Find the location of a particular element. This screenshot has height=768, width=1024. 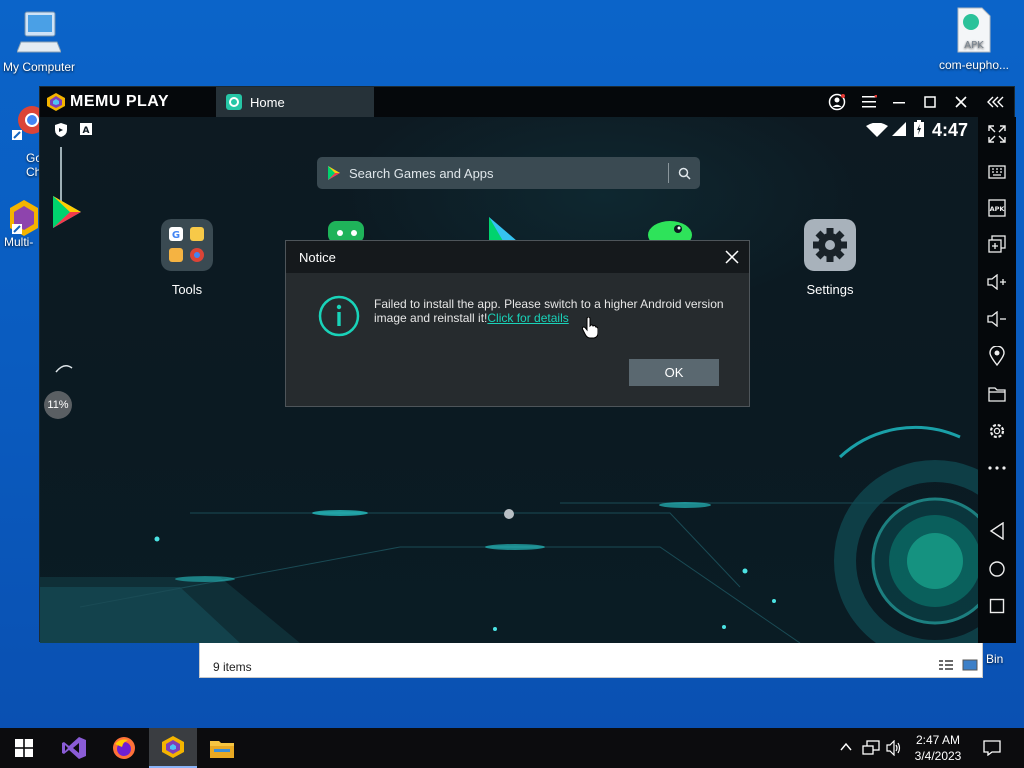

windows-logo-icon is located at coordinates (24, 748).